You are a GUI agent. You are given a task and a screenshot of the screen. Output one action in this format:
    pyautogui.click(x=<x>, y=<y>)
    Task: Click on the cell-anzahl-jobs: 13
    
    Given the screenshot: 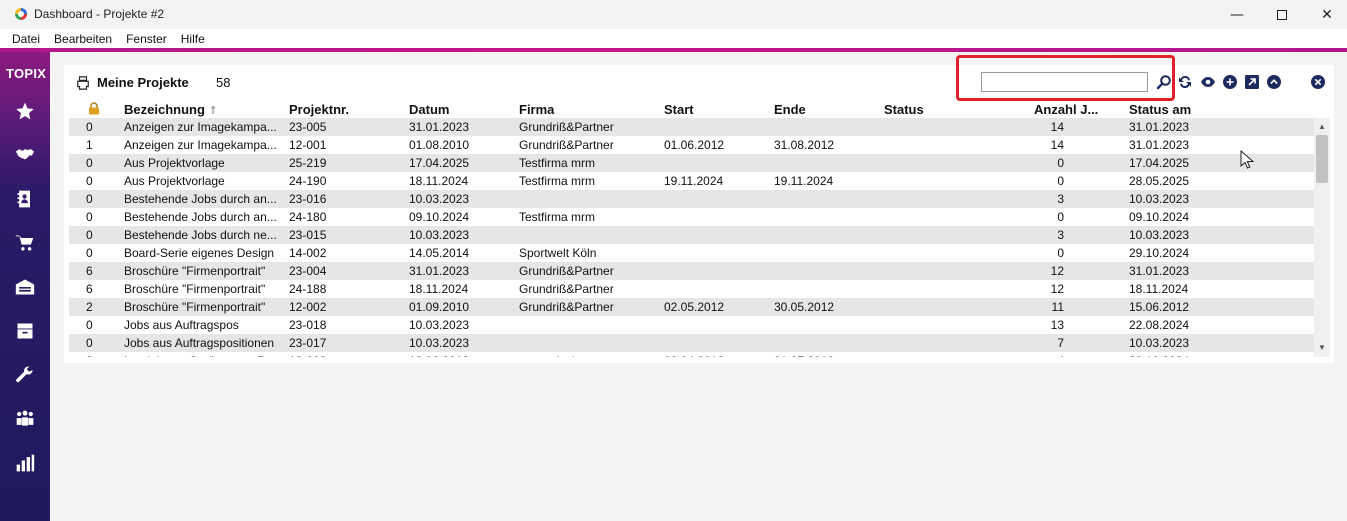 What is the action you would take?
    pyautogui.click(x=1057, y=325)
    